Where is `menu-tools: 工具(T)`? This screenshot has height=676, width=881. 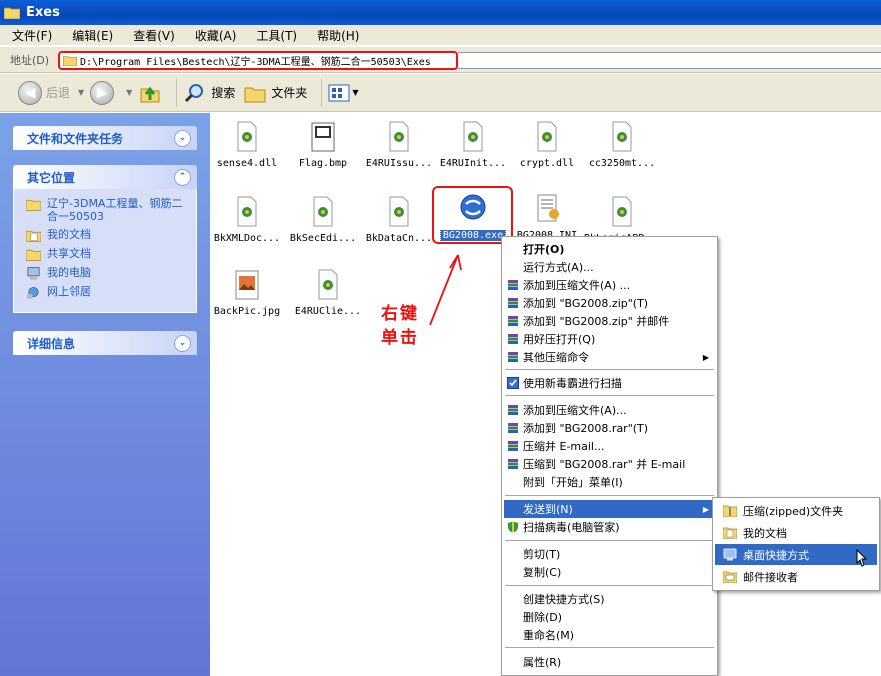 menu-tools: 工具(T) is located at coordinates (276, 35).